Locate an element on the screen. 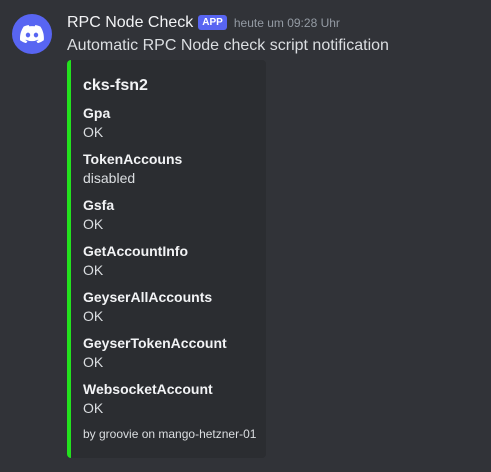 This screenshot has width=491, height=472. embed-field: WebsocketAccount OK is located at coordinates (169, 399).